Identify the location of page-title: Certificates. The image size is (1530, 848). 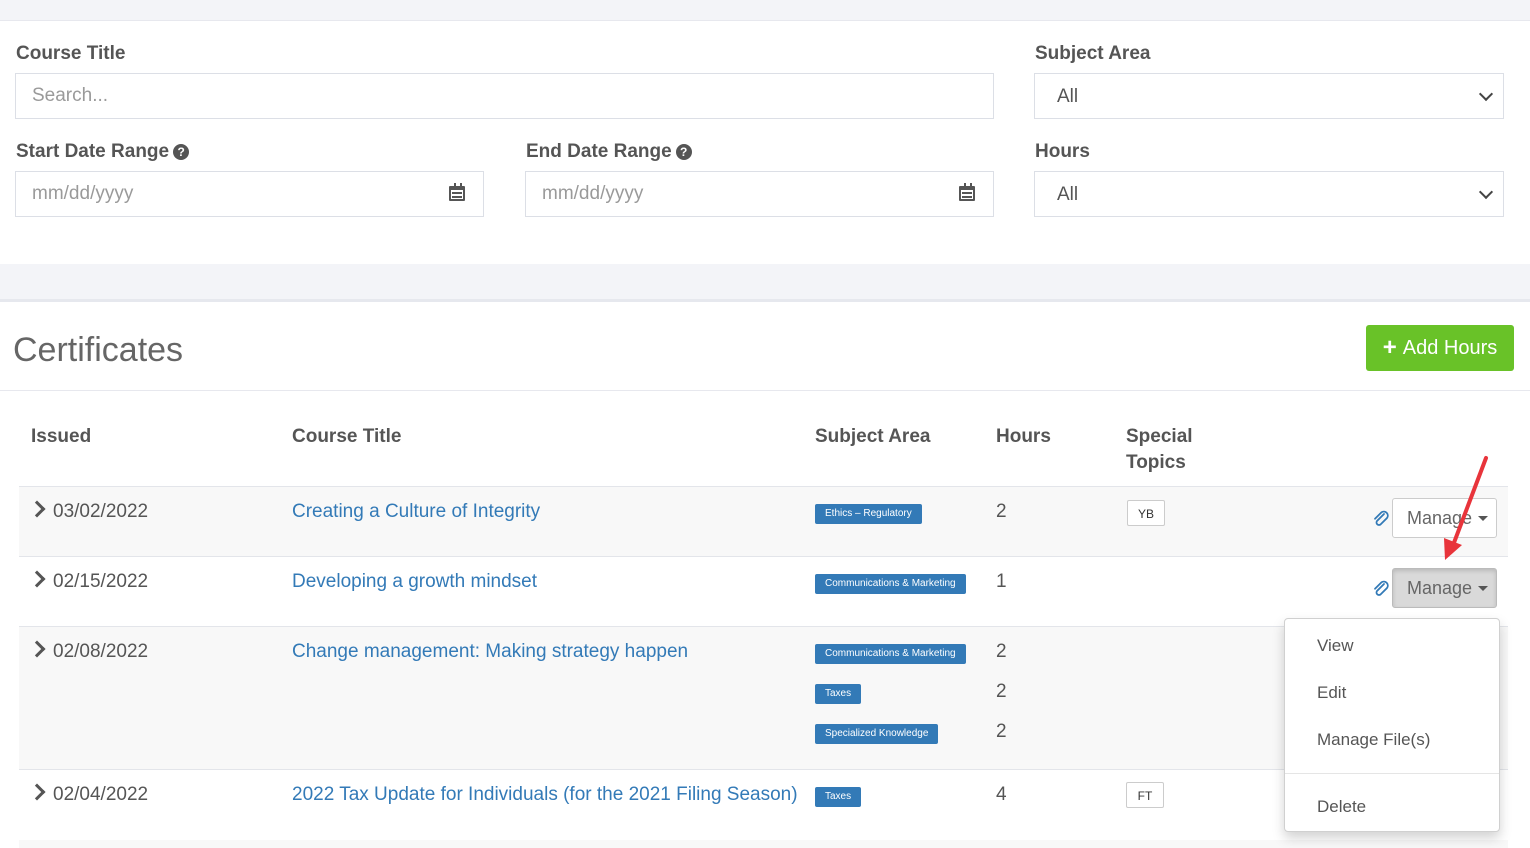
(98, 350).